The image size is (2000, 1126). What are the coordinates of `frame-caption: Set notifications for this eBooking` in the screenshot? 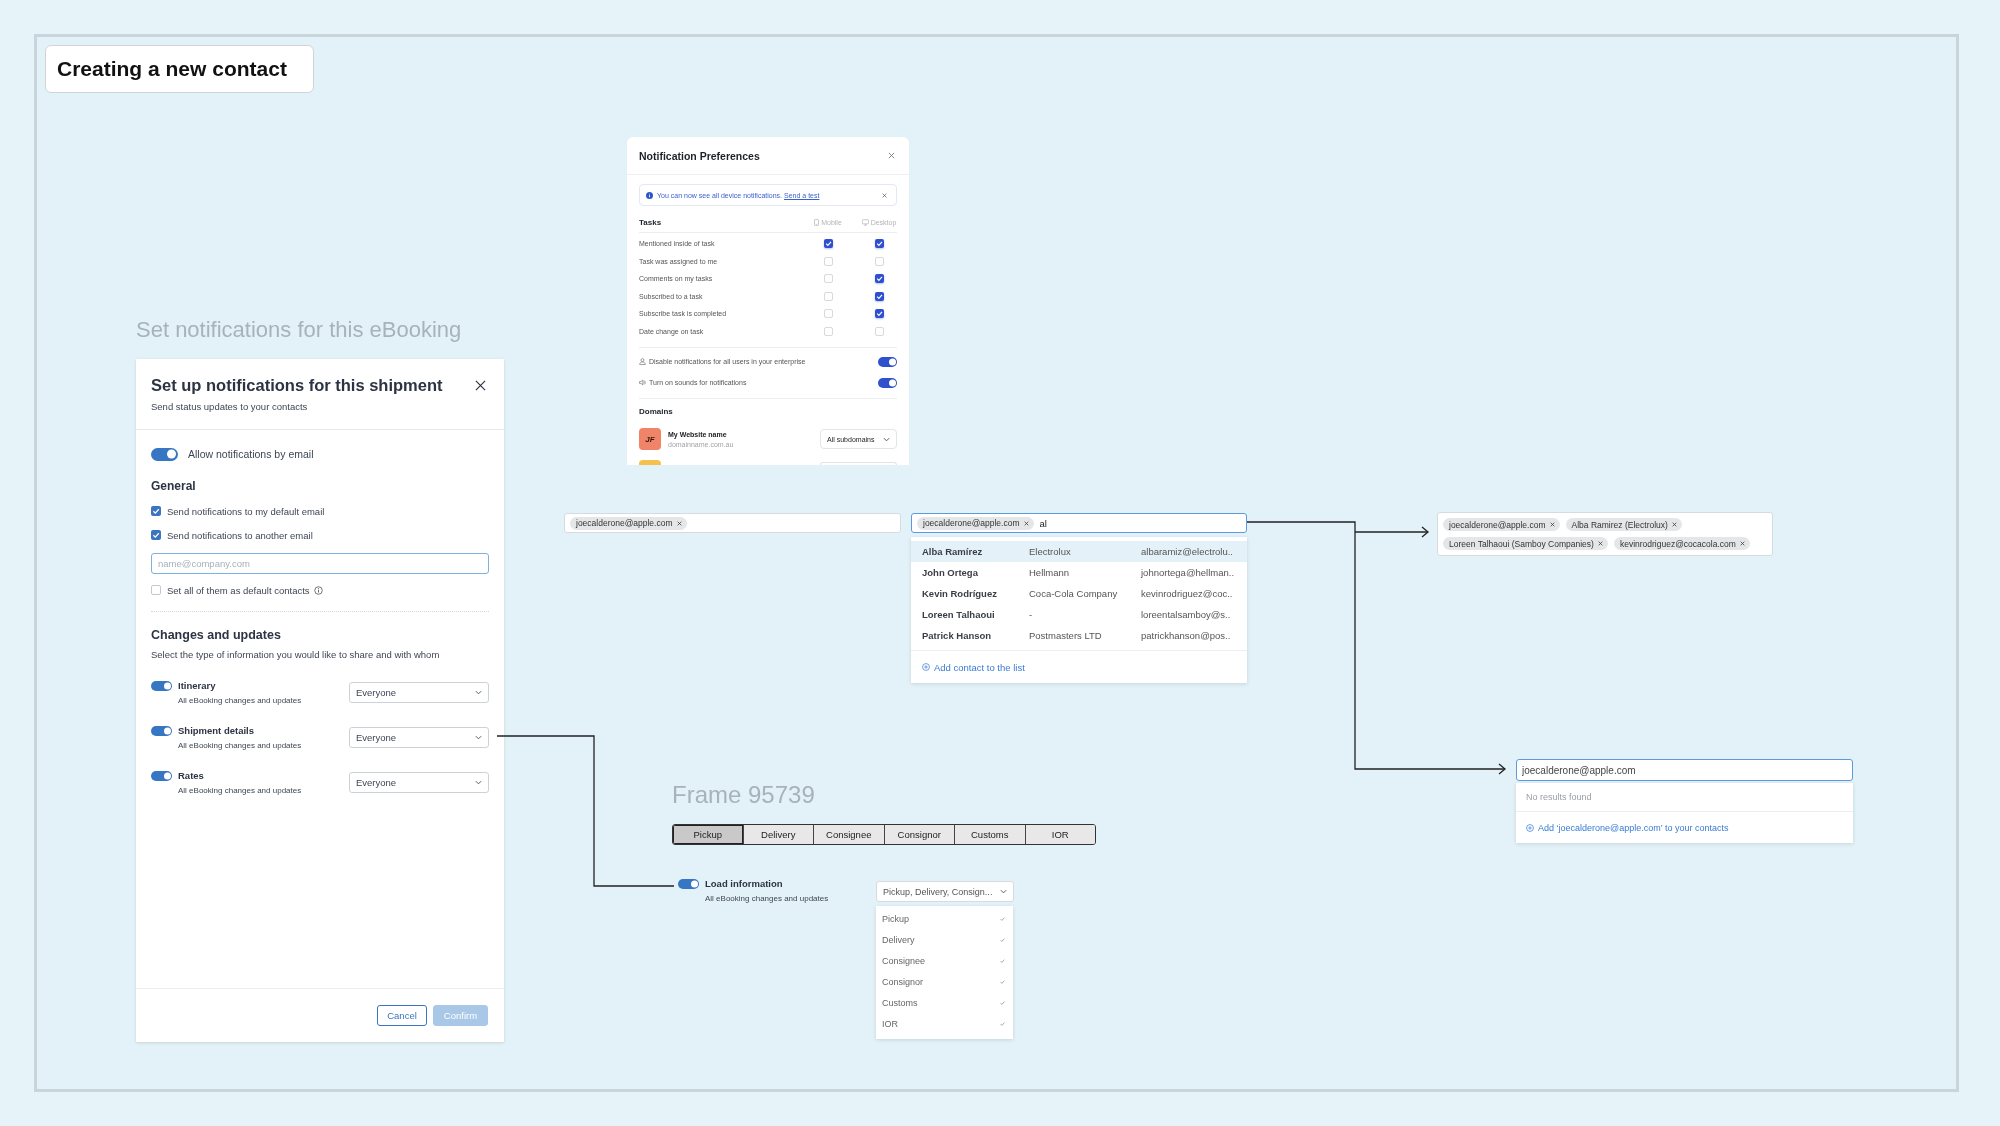 It's located at (299, 330).